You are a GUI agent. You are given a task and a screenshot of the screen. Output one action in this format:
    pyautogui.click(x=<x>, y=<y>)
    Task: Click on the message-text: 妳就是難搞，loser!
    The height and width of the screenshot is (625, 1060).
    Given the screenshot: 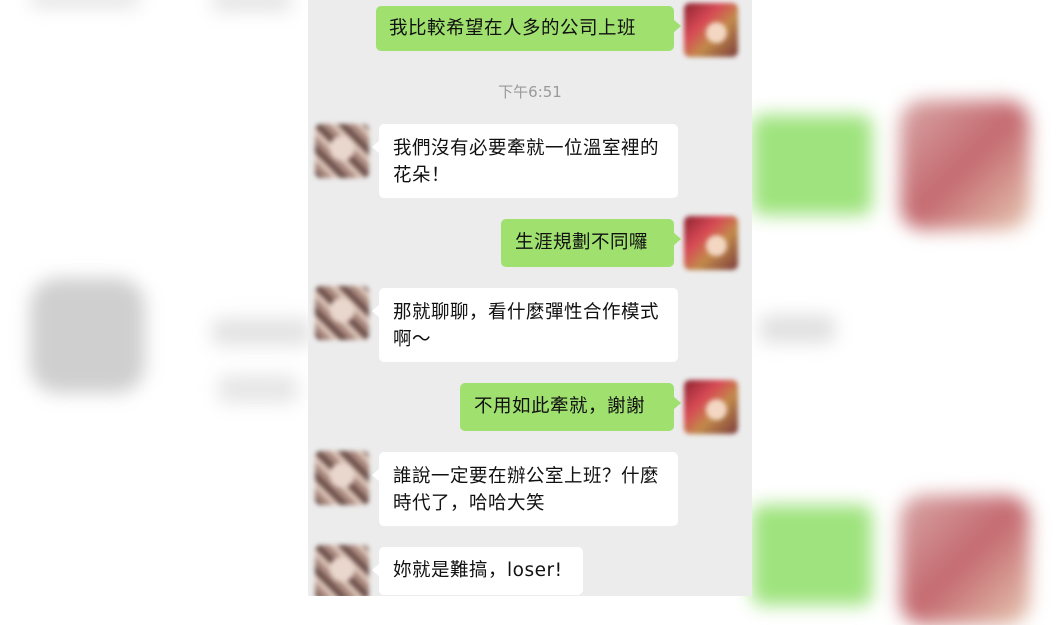 What is the action you would take?
    pyautogui.click(x=478, y=570)
    